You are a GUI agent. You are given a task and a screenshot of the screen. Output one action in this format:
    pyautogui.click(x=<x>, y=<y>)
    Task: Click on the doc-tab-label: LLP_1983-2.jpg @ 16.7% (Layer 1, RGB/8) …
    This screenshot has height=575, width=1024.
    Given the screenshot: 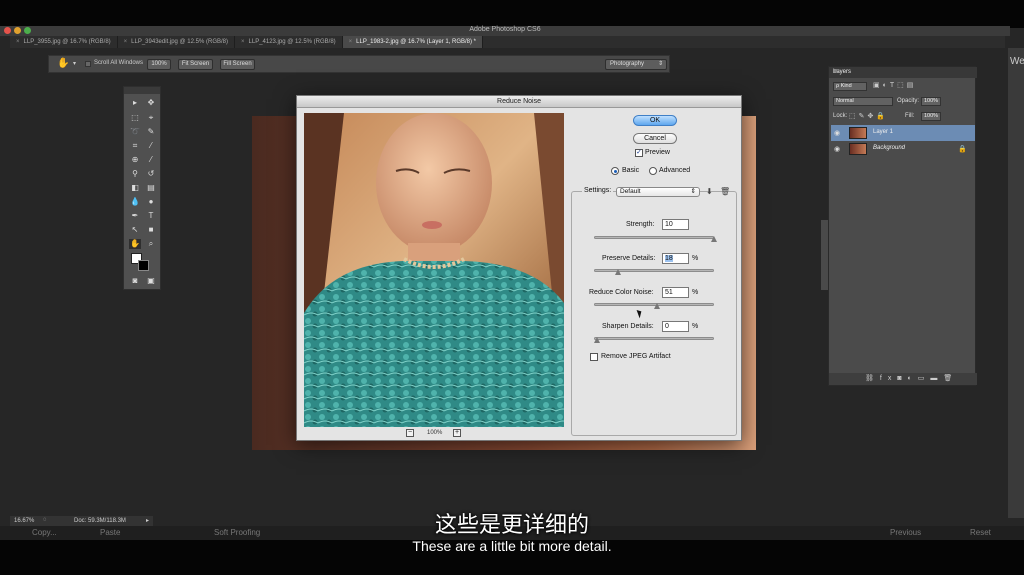 What is the action you would take?
    pyautogui.click(x=416, y=42)
    